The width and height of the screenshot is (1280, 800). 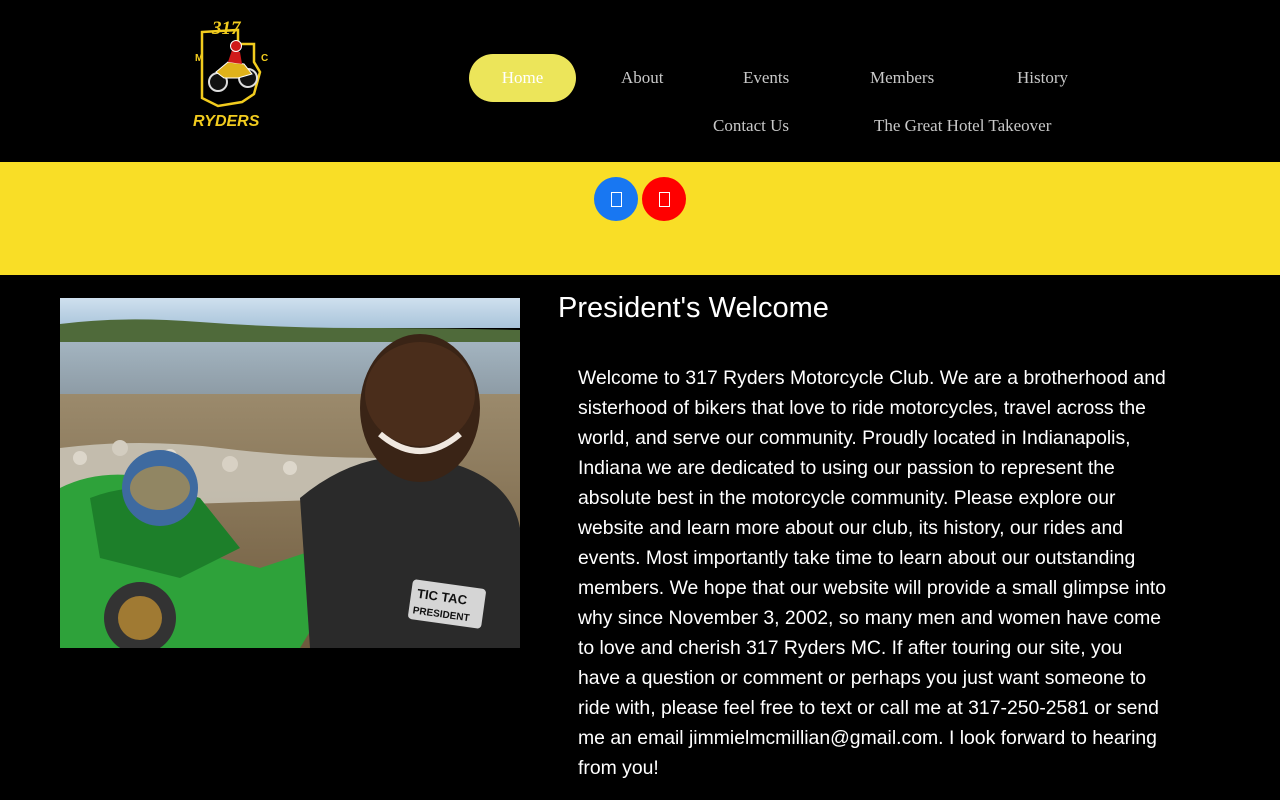 I want to click on nav-events: Events, so click(x=766, y=78).